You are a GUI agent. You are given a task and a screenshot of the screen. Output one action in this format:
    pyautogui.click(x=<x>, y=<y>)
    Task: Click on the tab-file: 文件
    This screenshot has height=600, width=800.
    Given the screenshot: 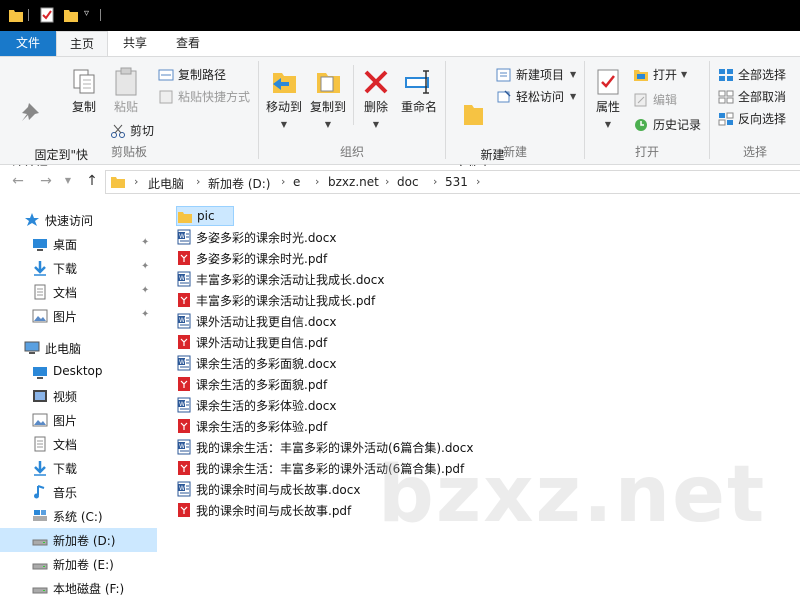 What is the action you would take?
    pyautogui.click(x=28, y=43)
    